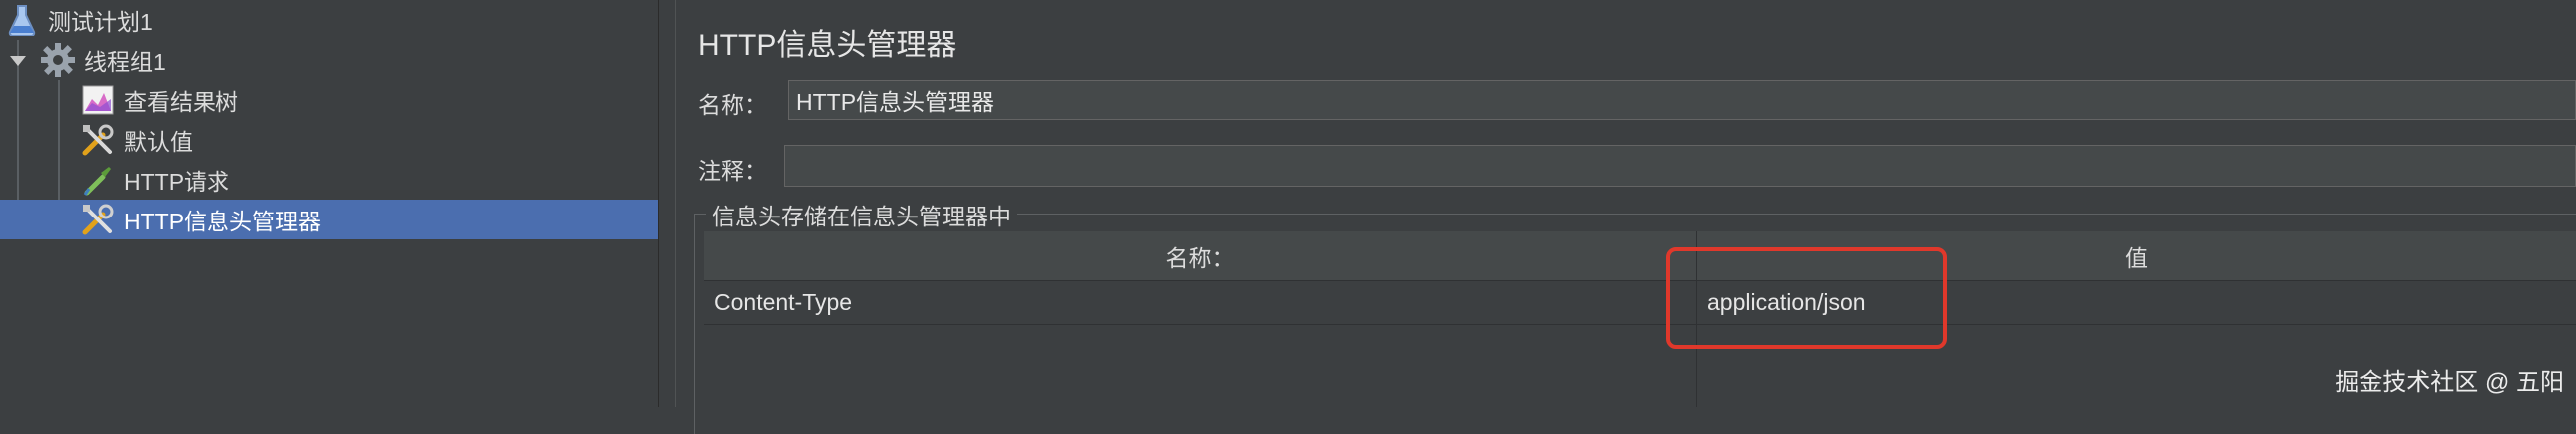 This screenshot has width=2576, height=434. What do you see at coordinates (329, 60) in the screenshot?
I see `tree-item-thread-group: 线程组1` at bounding box center [329, 60].